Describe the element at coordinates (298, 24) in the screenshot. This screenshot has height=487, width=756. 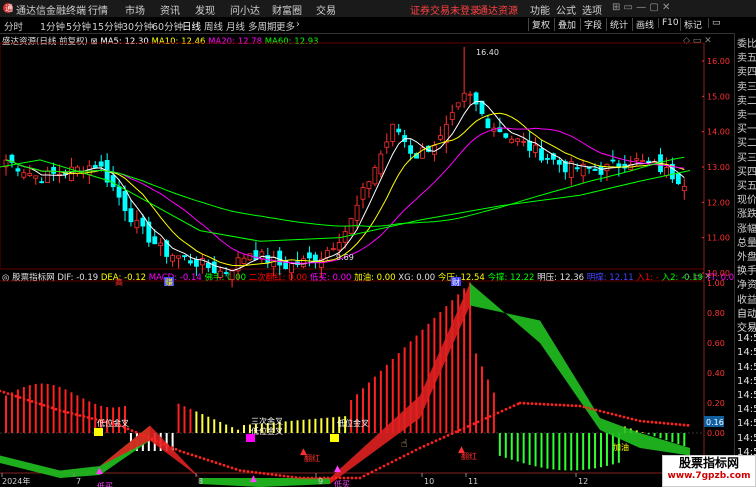
I see `period-more-chevron-icon: ›` at that location.